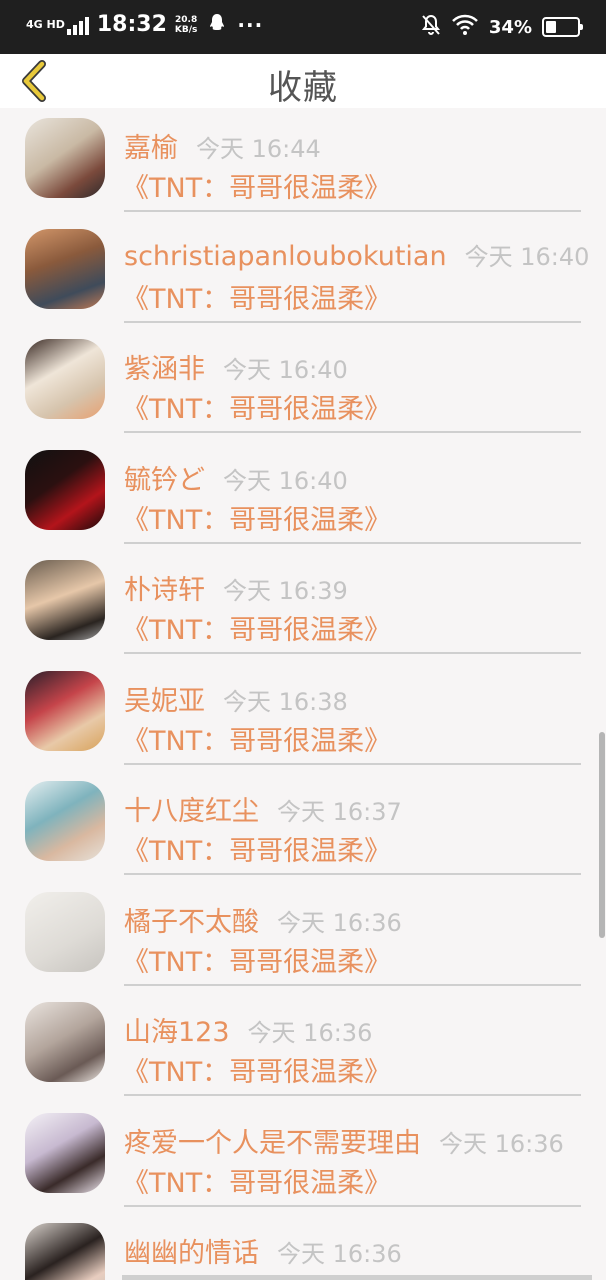 The image size is (606, 1280). What do you see at coordinates (263, 808) in the screenshot?
I see `name-line: 十八度红尘 今天 16:37` at bounding box center [263, 808].